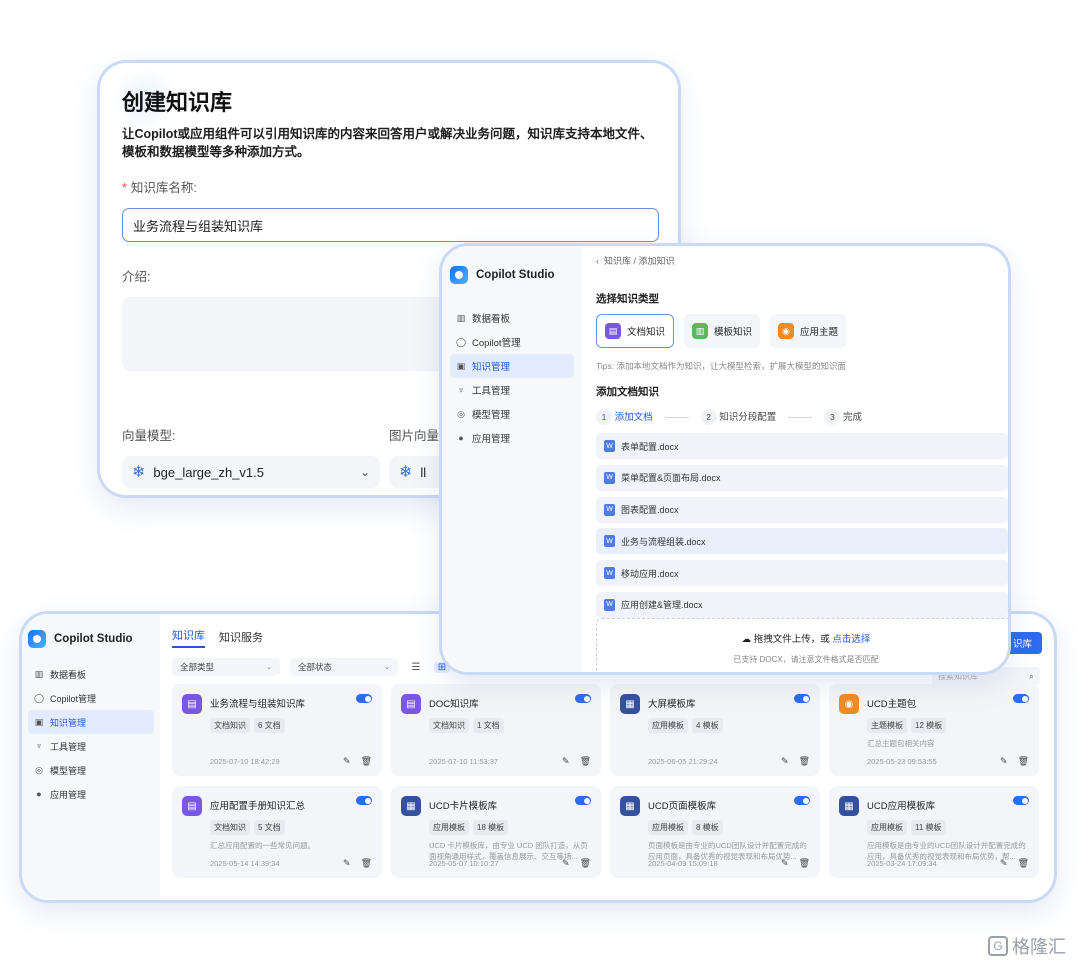  What do you see at coordinates (851, 639) in the screenshot?
I see `choose-file-link: 点击选择` at bounding box center [851, 639].